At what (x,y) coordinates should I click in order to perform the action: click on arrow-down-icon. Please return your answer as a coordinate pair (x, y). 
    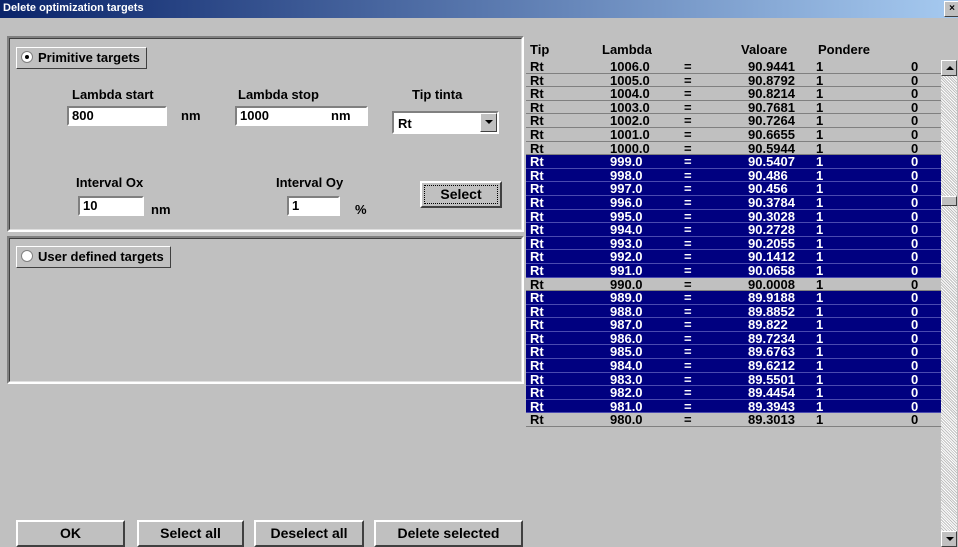
    Looking at the image, I should click on (950, 539).